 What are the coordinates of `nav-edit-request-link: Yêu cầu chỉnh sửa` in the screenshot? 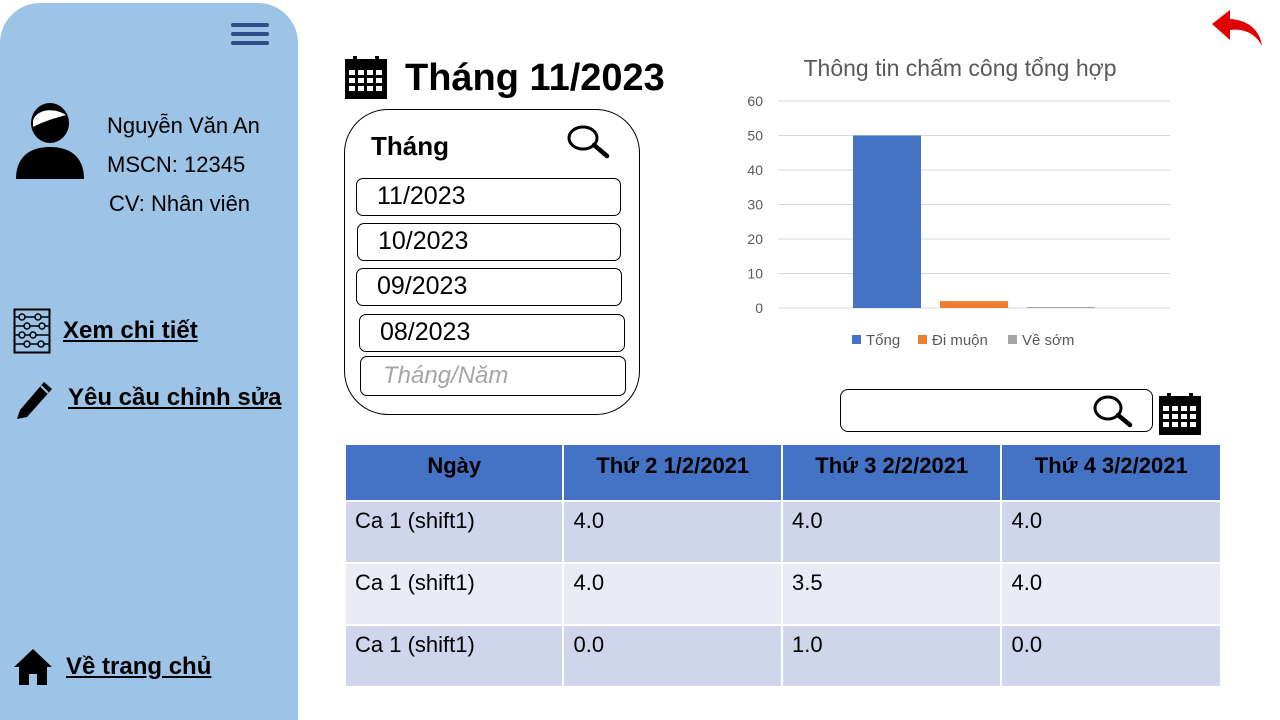 It's located at (147, 398).